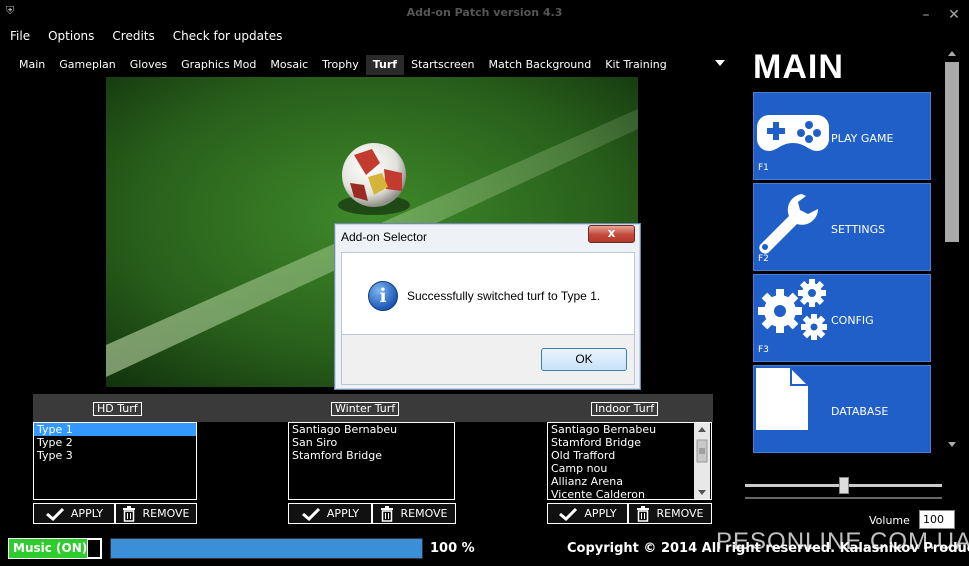 Image resolution: width=969 pixels, height=566 pixels. Describe the element at coordinates (952, 152) in the screenshot. I see `sidebar-scrollbar-thumb` at that location.